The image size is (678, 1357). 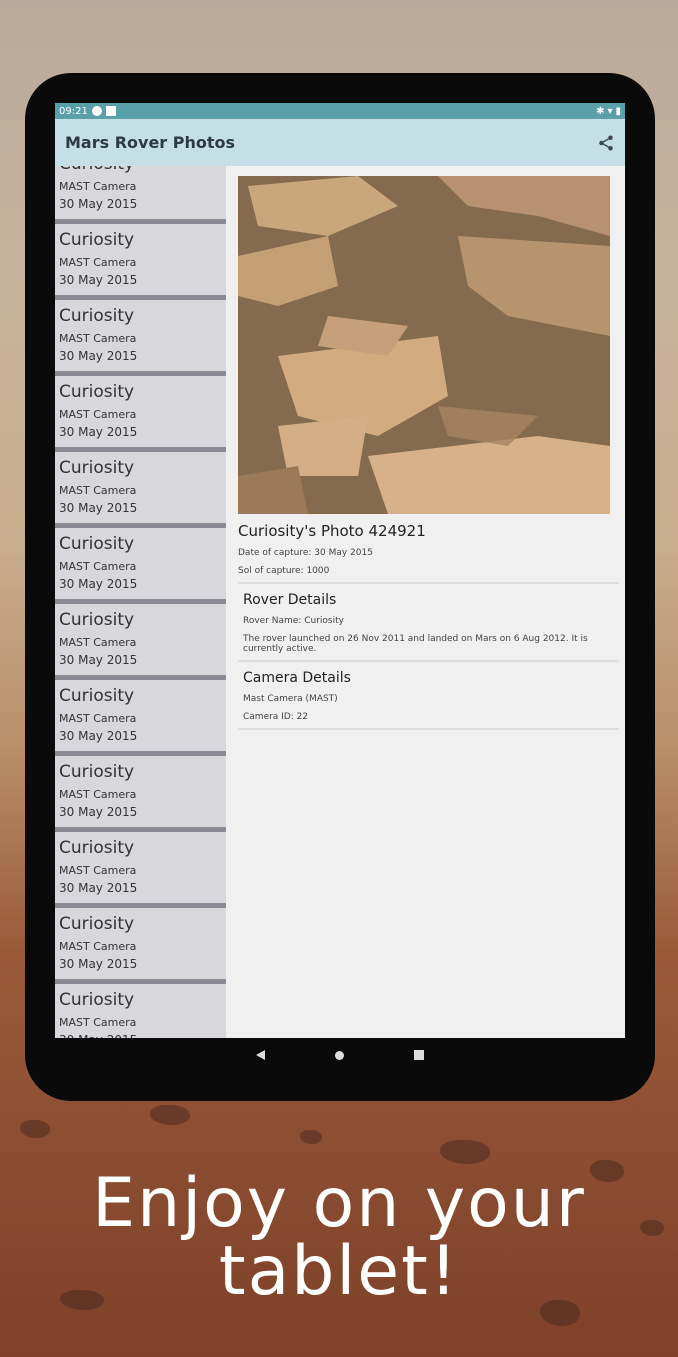 I want to click on bluetooth-icon: ✱, so click(x=600, y=111).